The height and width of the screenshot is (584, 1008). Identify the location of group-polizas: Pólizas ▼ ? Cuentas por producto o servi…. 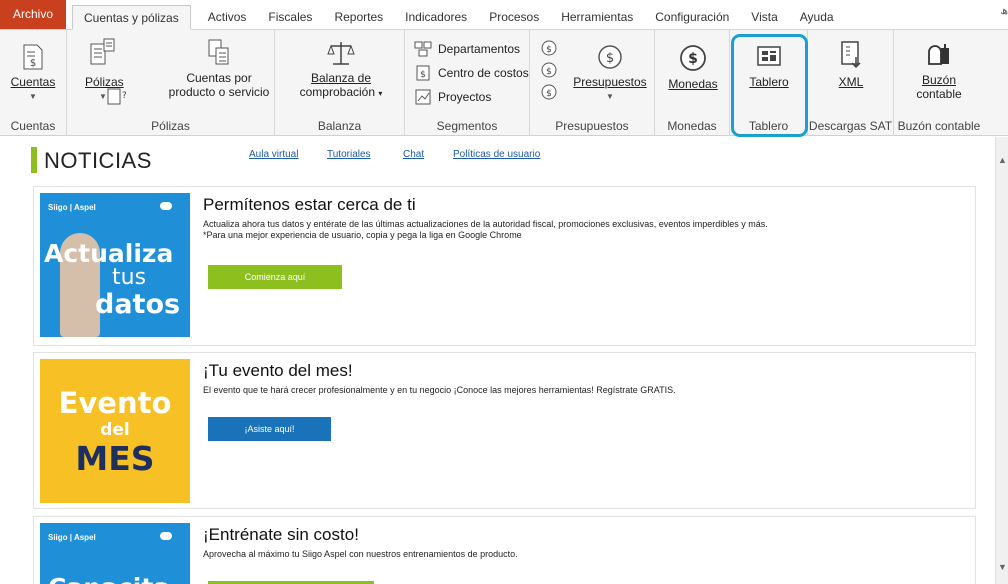
(171, 83).